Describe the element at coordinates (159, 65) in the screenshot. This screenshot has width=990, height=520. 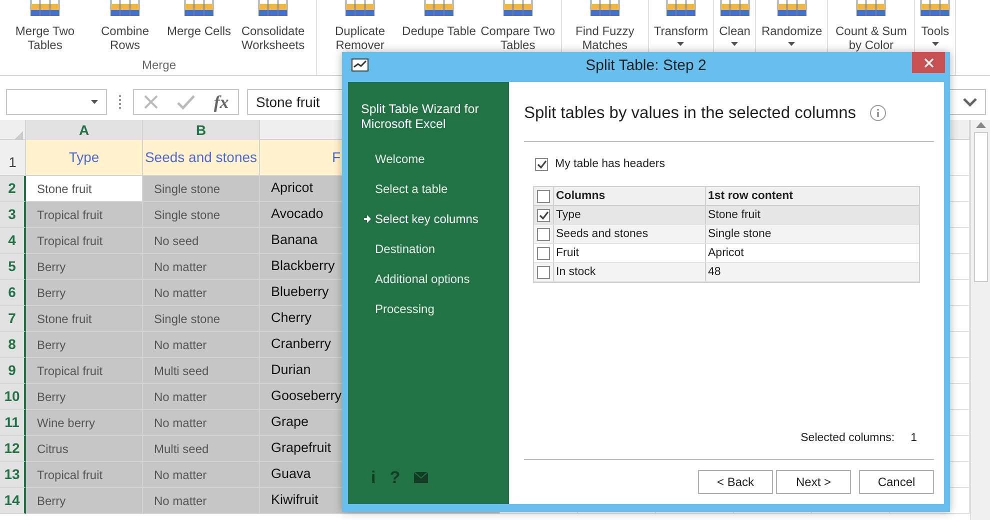
I see `group-label: Merge` at that location.